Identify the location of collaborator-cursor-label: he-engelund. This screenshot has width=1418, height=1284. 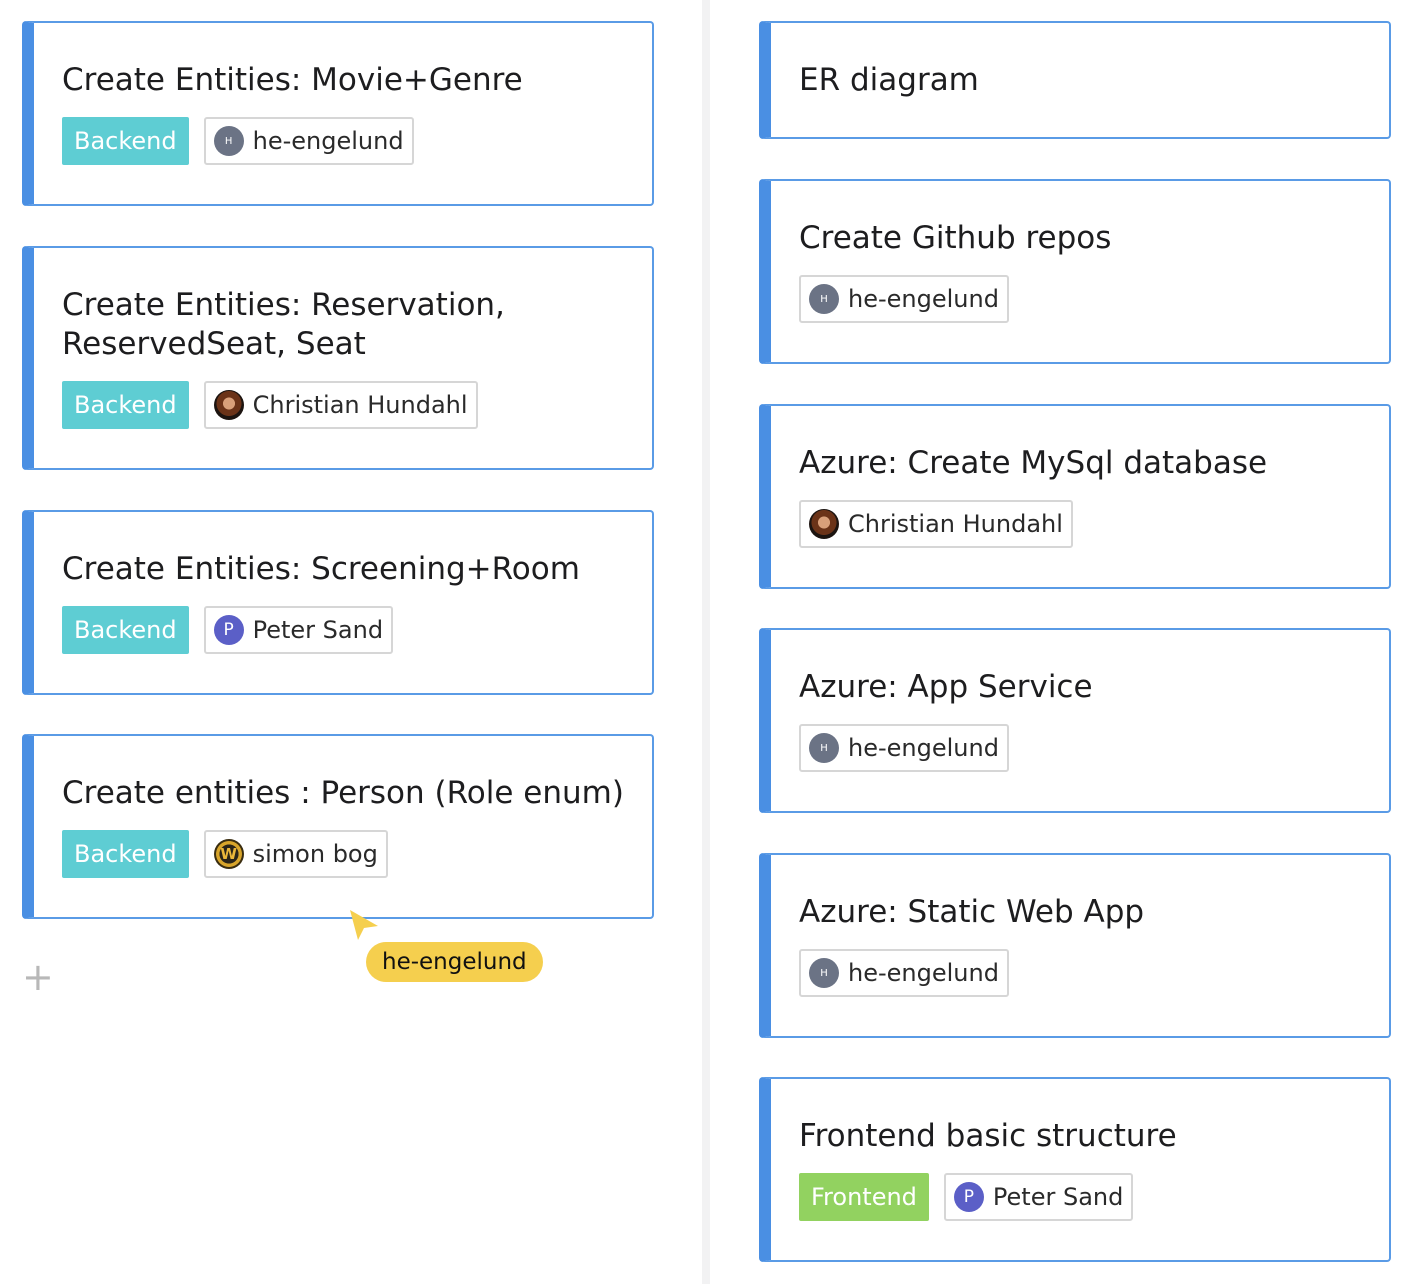
(454, 962).